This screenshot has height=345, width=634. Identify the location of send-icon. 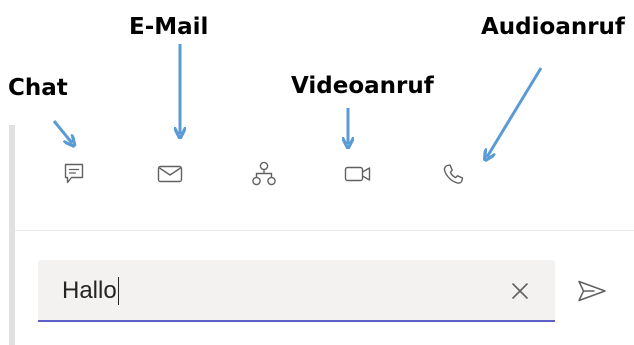
(592, 291).